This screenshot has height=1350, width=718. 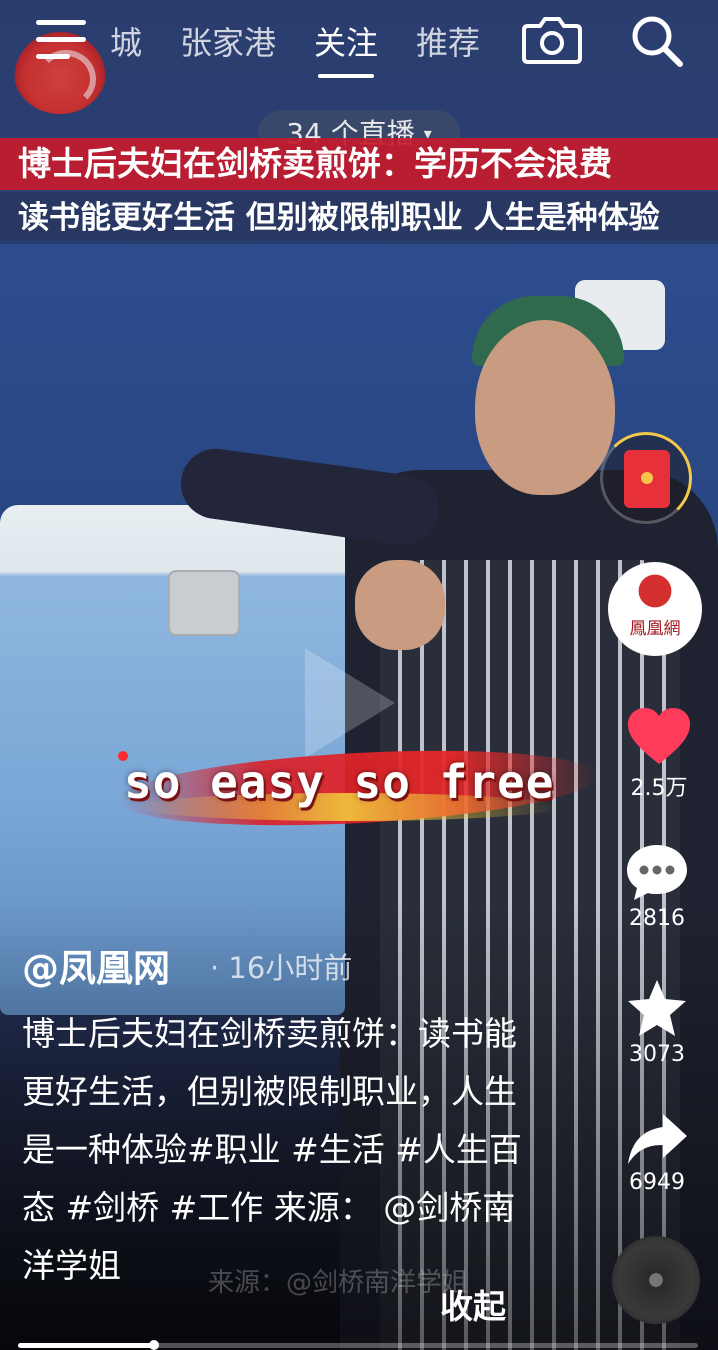 I want to click on music-disc-icon, so click(x=656, y=1280).